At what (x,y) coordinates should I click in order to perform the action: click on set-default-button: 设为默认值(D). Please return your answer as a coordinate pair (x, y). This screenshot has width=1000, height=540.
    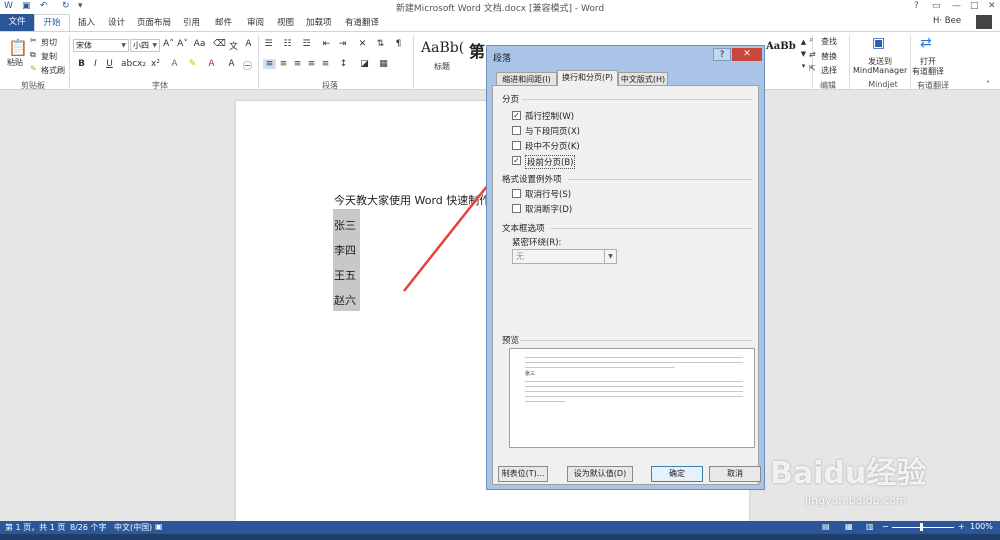
    Looking at the image, I should click on (600, 474).